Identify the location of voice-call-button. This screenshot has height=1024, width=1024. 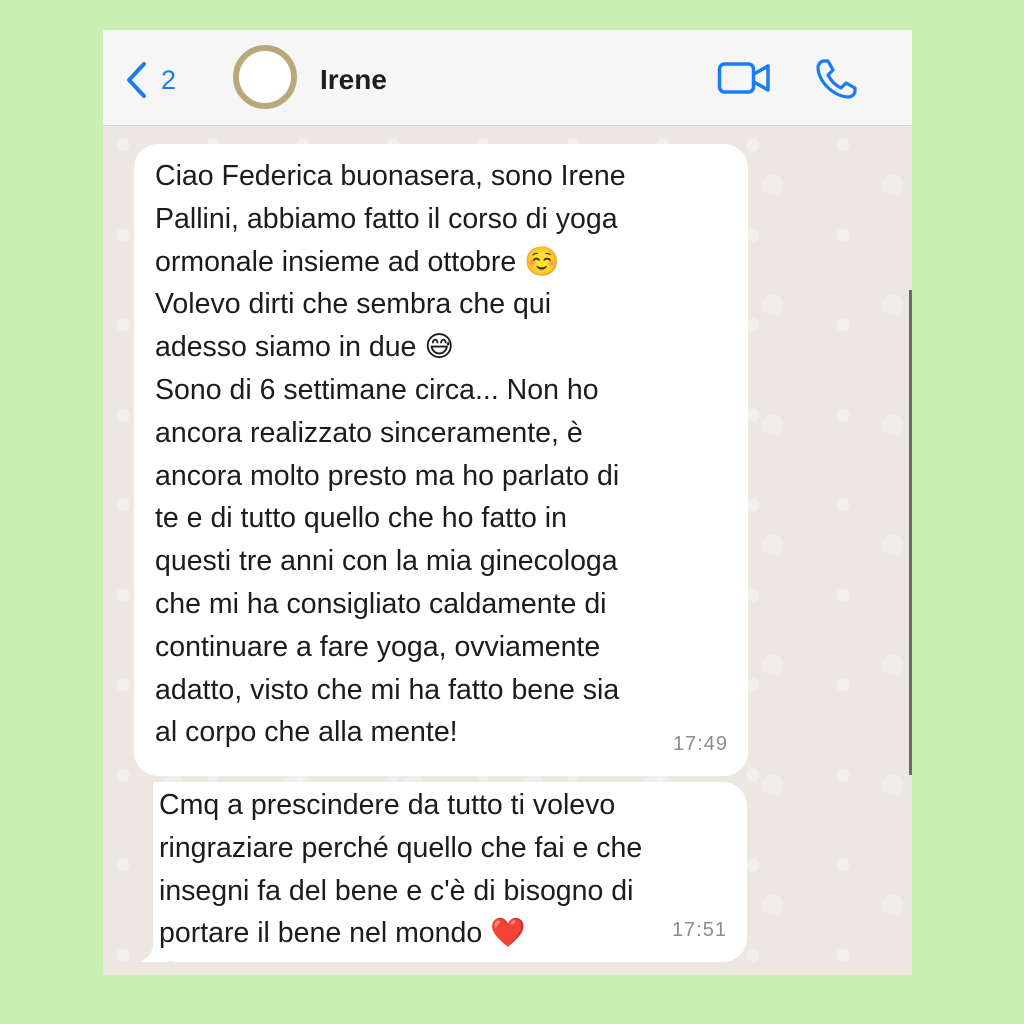
(837, 81).